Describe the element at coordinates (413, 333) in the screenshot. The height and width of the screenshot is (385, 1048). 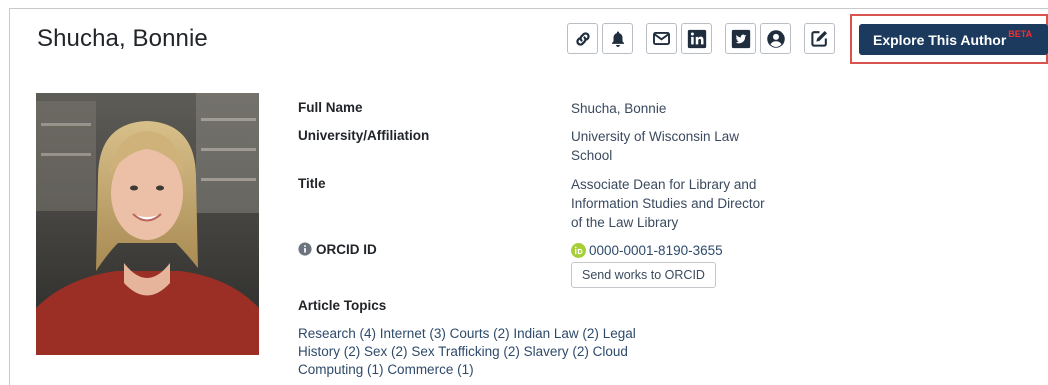
I see `topic-link: Internet (3)` at that location.